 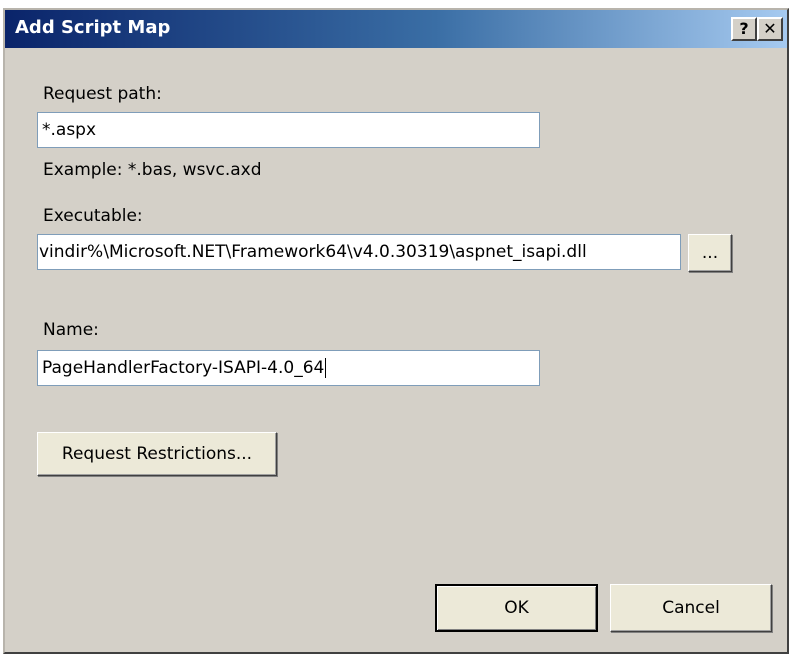 I want to click on help-button: ?, so click(x=744, y=29).